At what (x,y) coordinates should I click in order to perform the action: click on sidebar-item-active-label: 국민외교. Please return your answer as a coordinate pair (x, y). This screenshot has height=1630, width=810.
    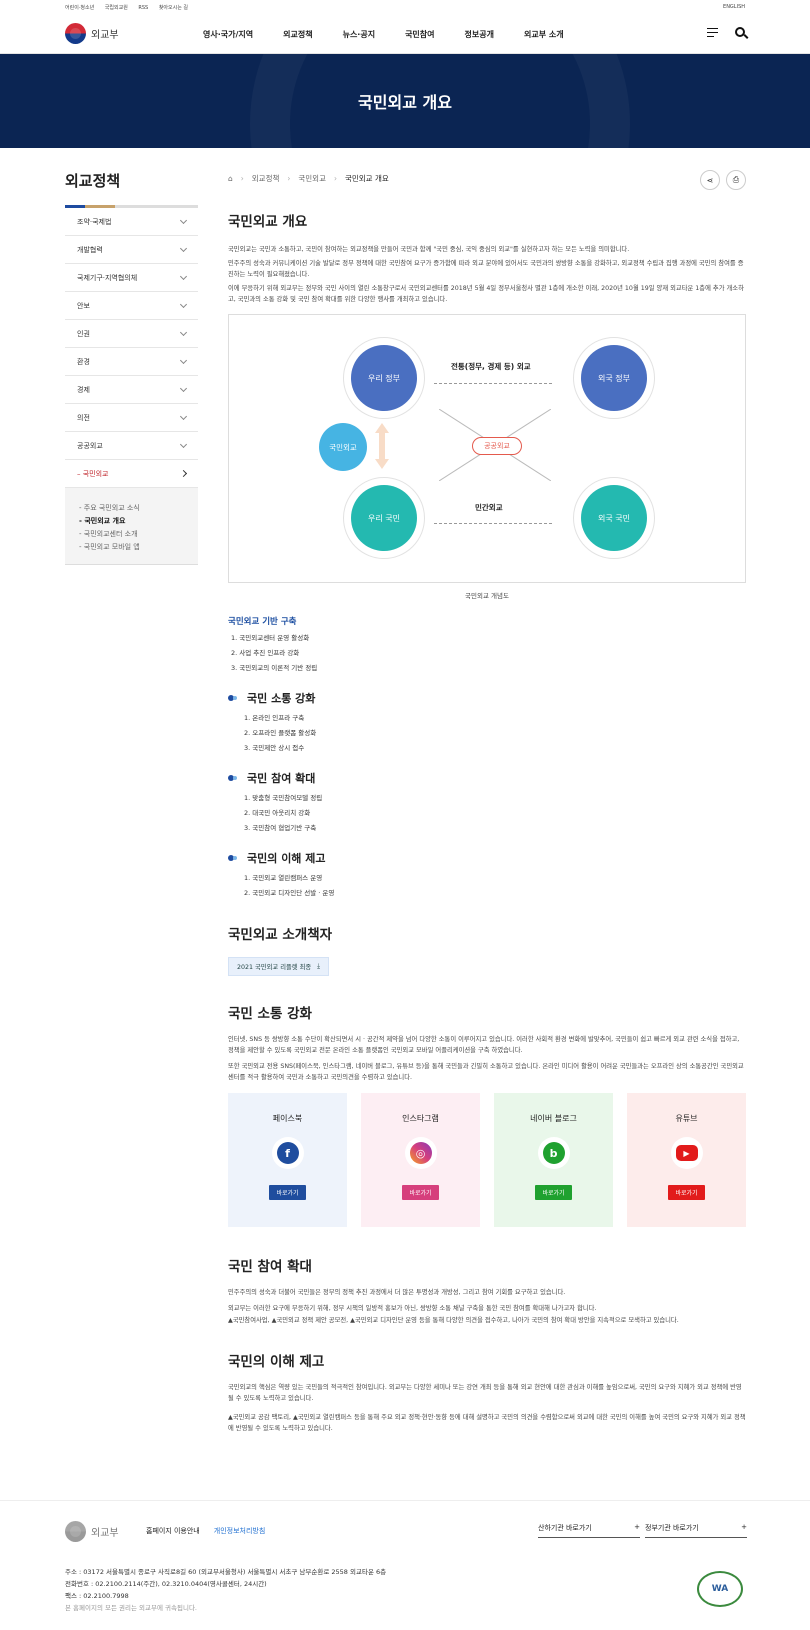
    Looking at the image, I should click on (95, 473).